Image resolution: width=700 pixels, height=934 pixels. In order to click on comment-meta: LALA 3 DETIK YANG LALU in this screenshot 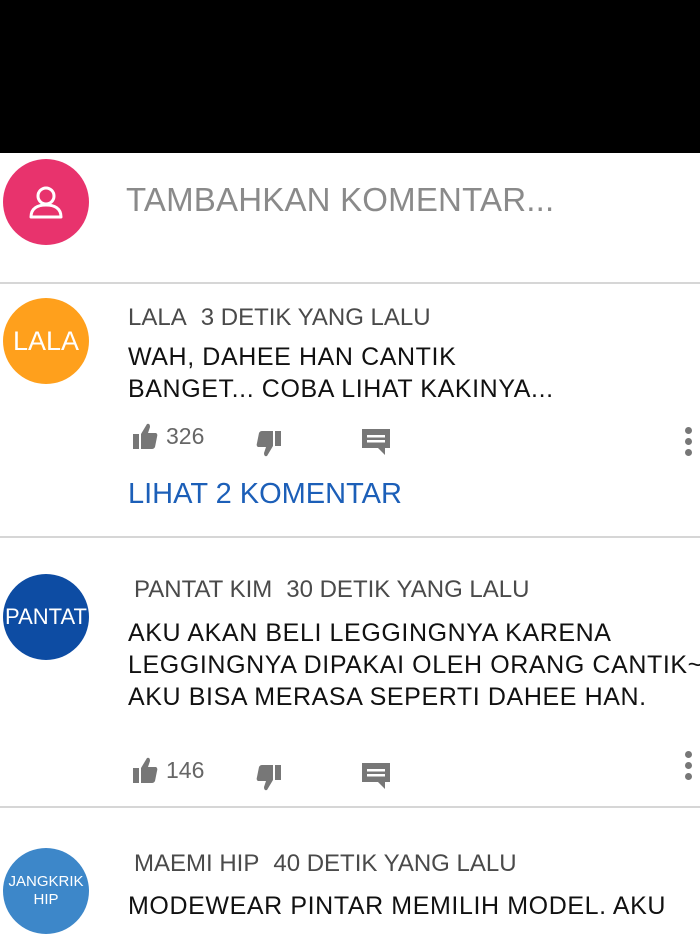, I will do `click(279, 318)`.